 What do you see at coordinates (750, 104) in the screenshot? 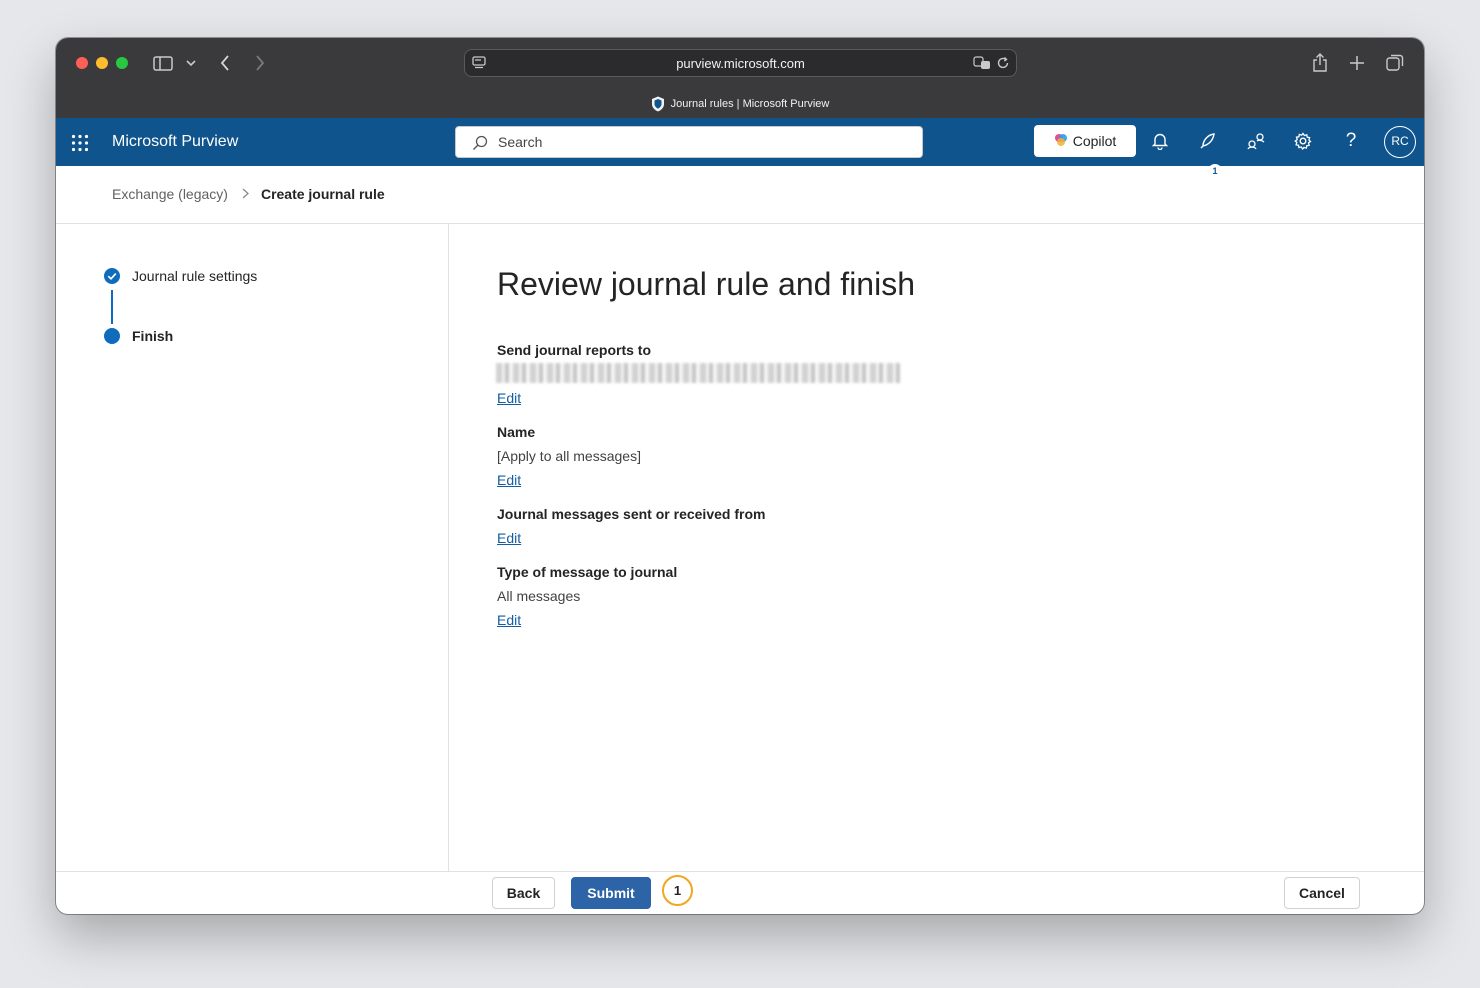
I see `tab-title-text: Journal rules | Microsoft Purview` at bounding box center [750, 104].